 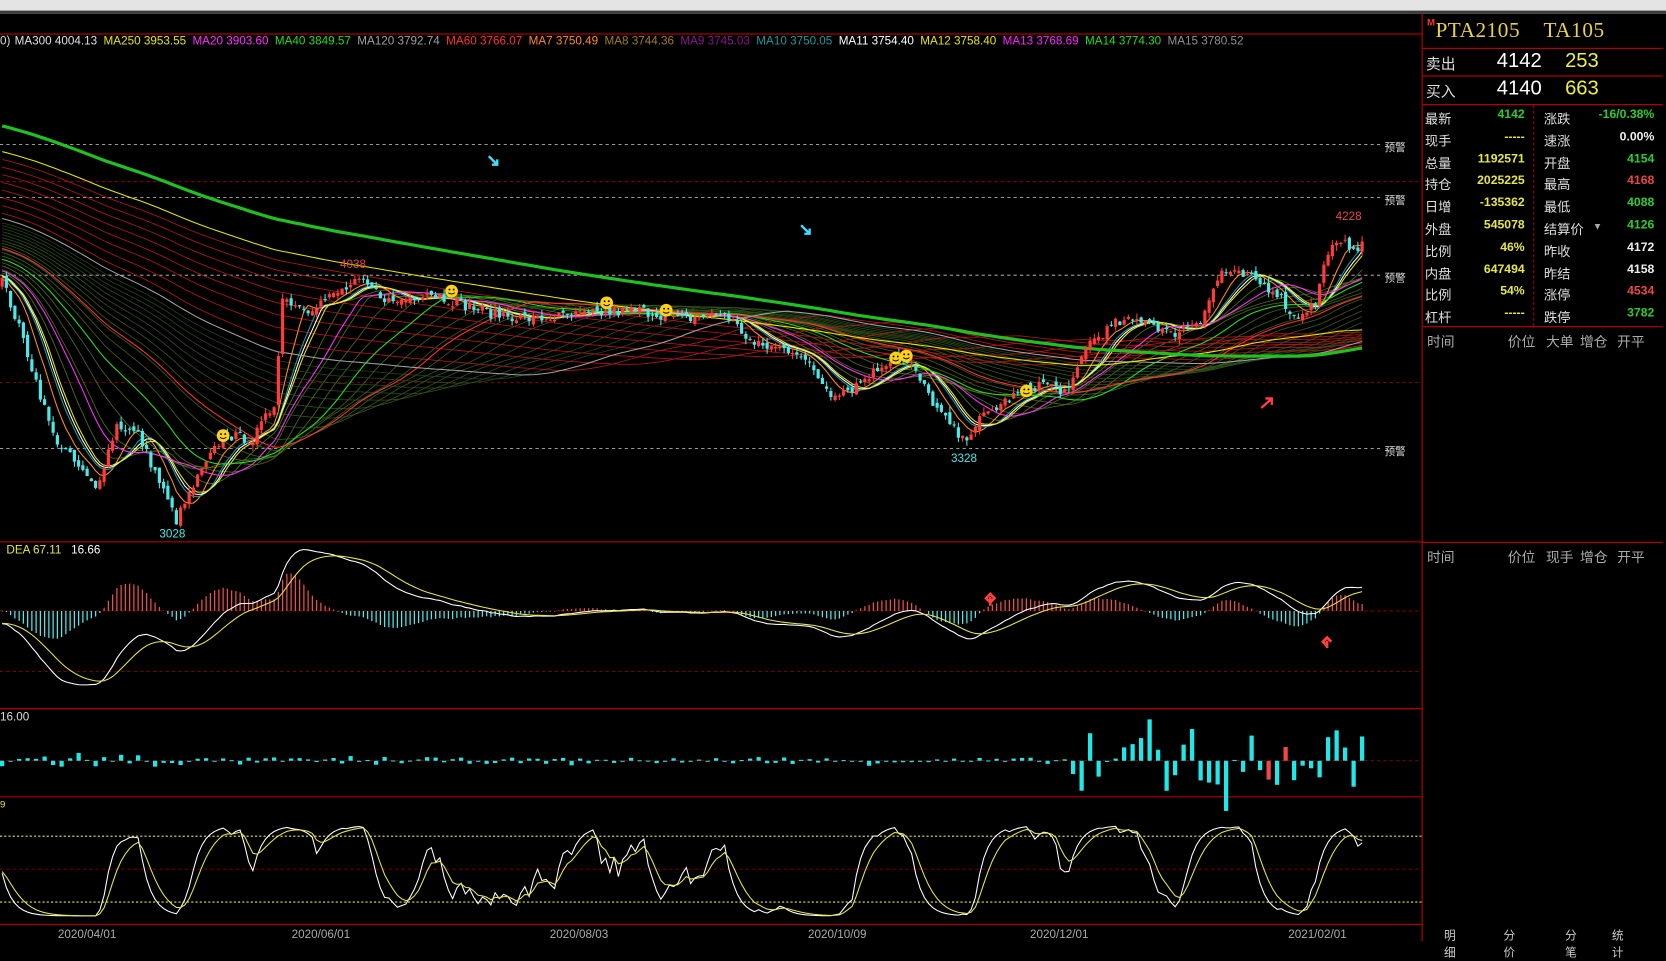 I want to click on dropdown-caret-icon: ▼, so click(x=1597, y=226).